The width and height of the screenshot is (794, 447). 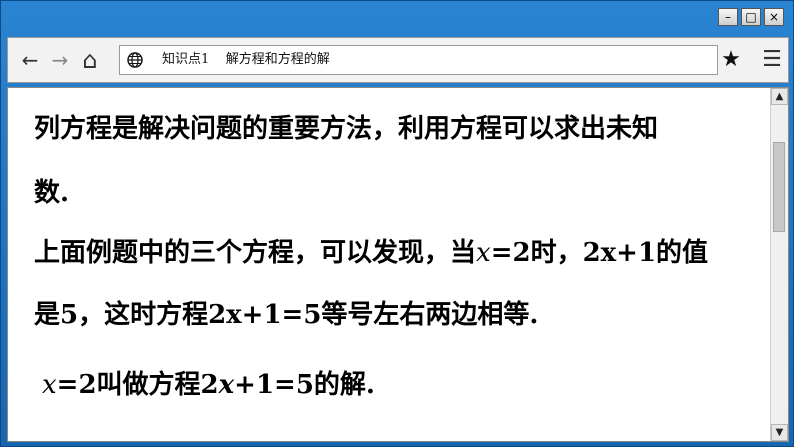 What do you see at coordinates (779, 96) in the screenshot?
I see `scroll-up-button: ▲` at bounding box center [779, 96].